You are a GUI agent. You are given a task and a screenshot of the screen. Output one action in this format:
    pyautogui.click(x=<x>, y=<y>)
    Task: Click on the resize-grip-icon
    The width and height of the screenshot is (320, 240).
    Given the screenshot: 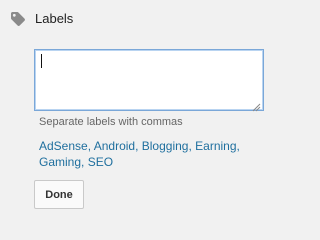 What is the action you would take?
    pyautogui.click(x=256, y=105)
    